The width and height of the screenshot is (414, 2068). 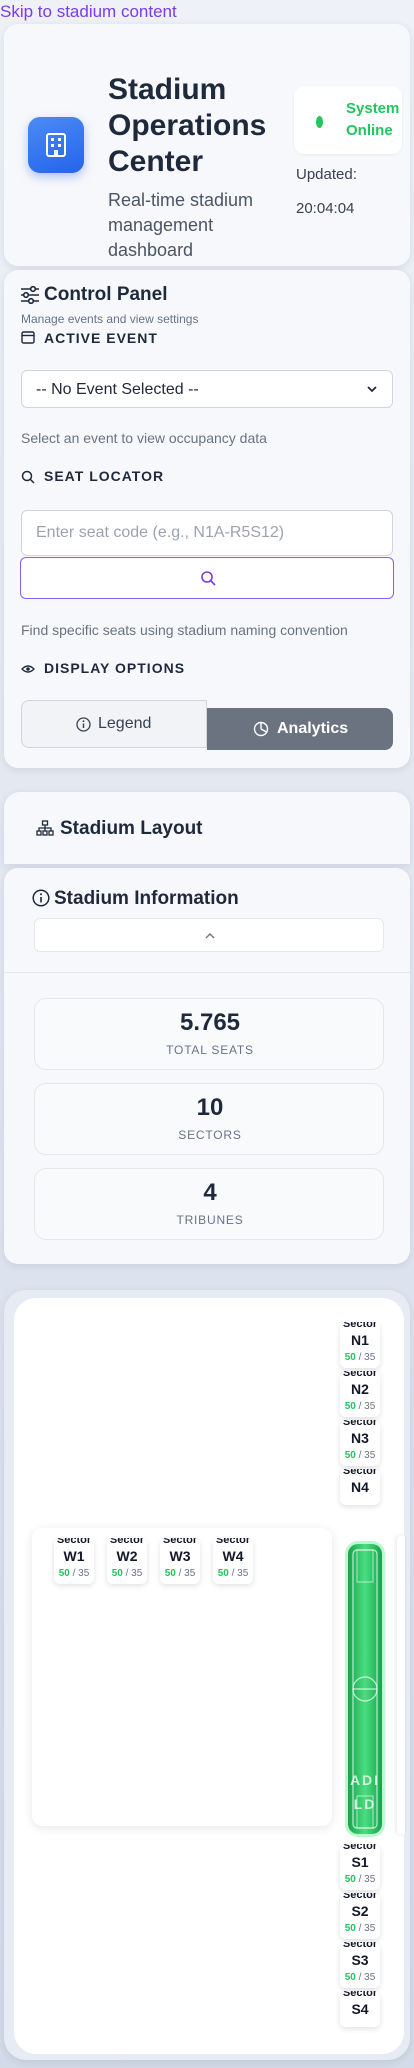 I want to click on sector-w3: Sector W3 50 / 35, so click(x=180, y=1561).